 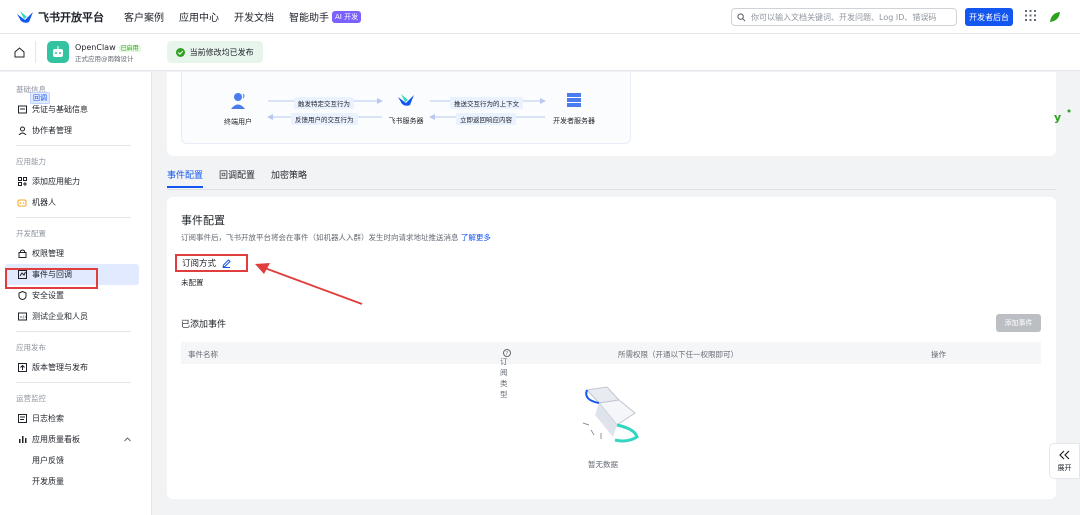 I want to click on sidebar-item-label: 添加应用能力, so click(x=56, y=181).